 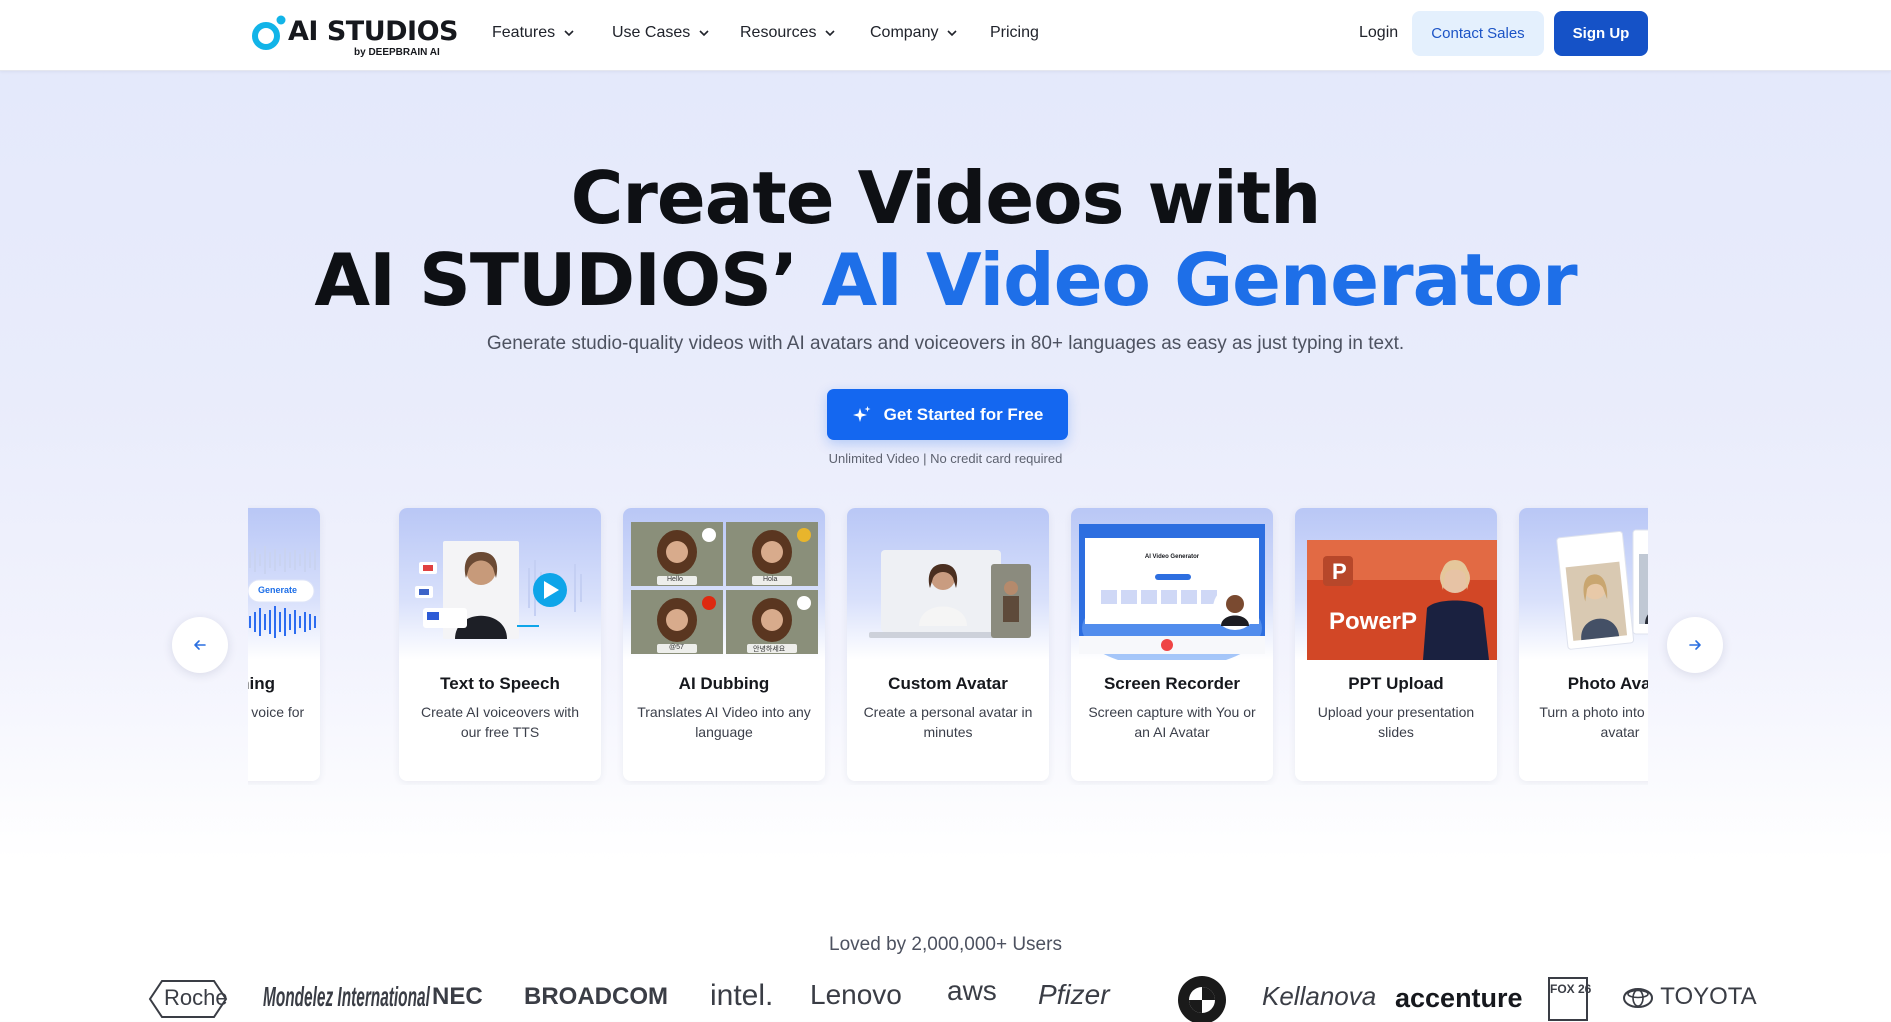 I want to click on card-title: Text to Speech, so click(x=500, y=683).